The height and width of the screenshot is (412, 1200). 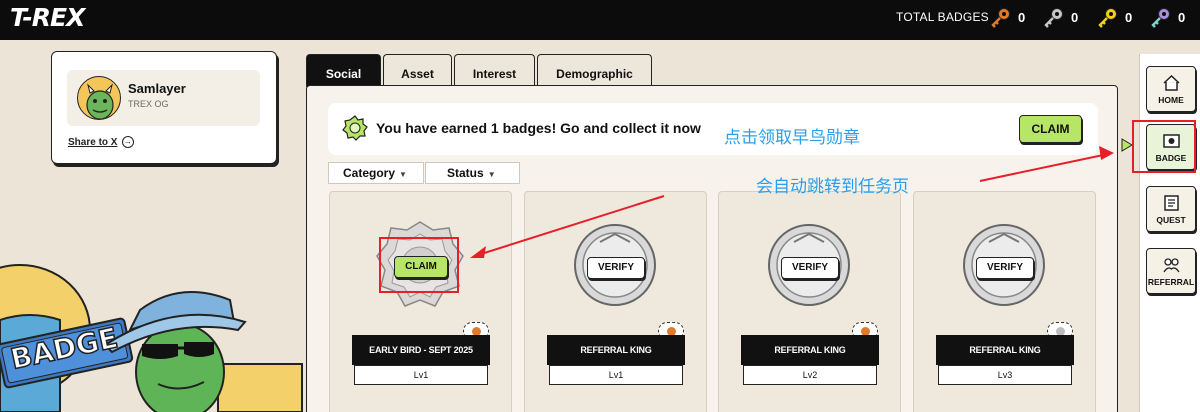 What do you see at coordinates (810, 375) in the screenshot?
I see `badge-level: Lv2` at bounding box center [810, 375].